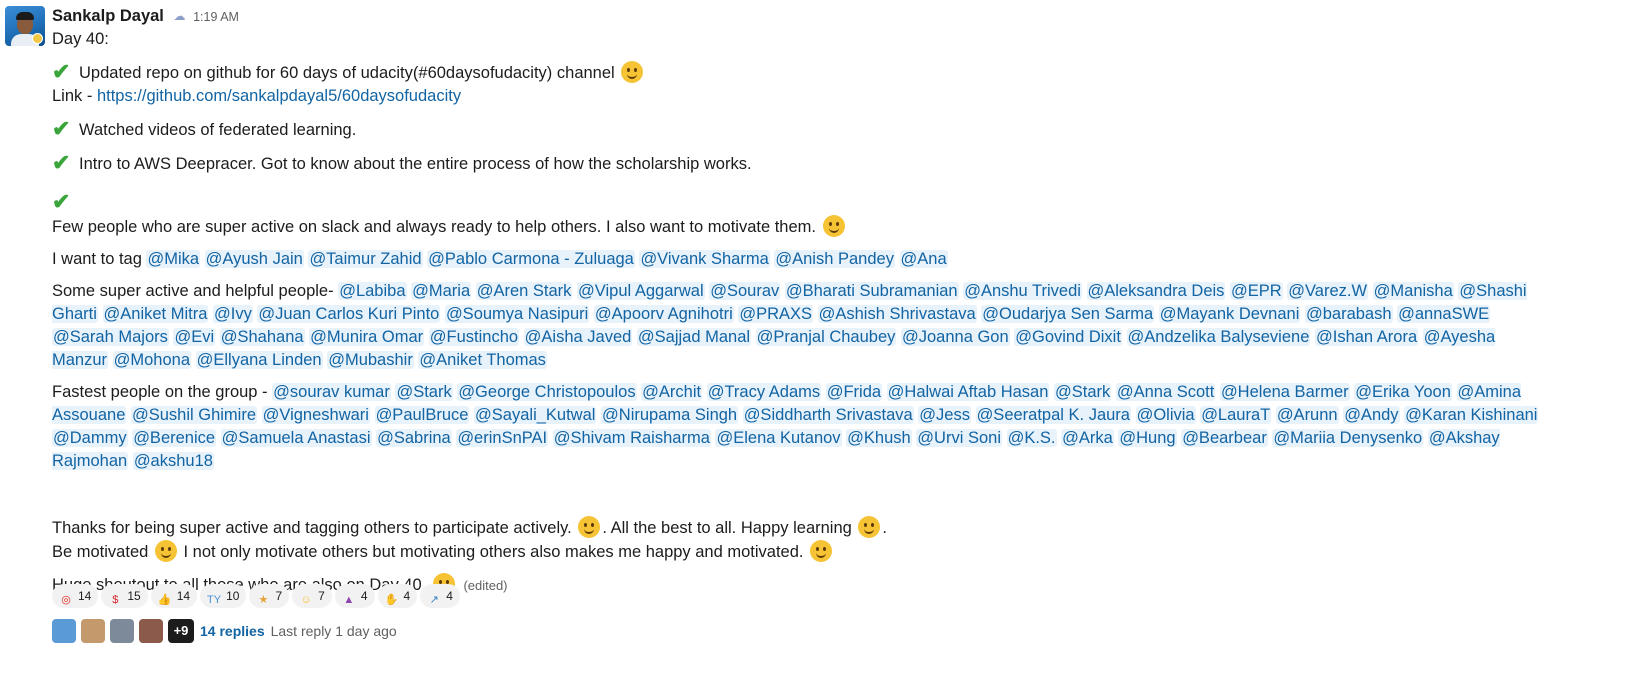 Image resolution: width=1645 pixels, height=688 pixels. What do you see at coordinates (1284, 392) in the screenshot?
I see `user-mention: @Helena Barmer` at bounding box center [1284, 392].